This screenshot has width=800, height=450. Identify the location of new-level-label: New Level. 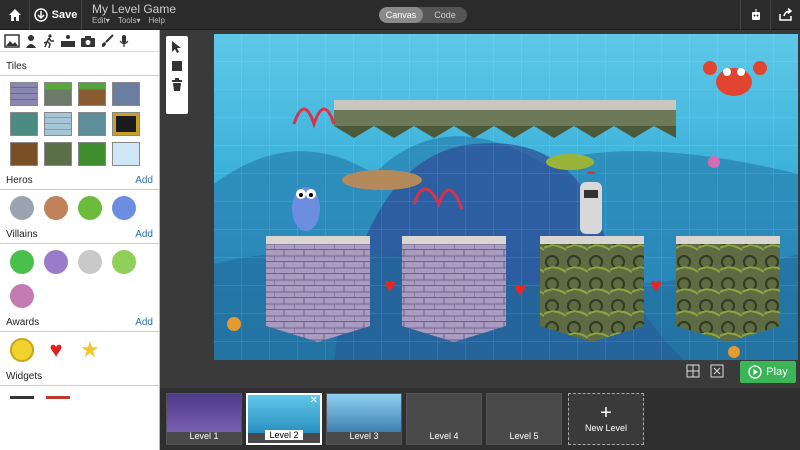
(606, 427).